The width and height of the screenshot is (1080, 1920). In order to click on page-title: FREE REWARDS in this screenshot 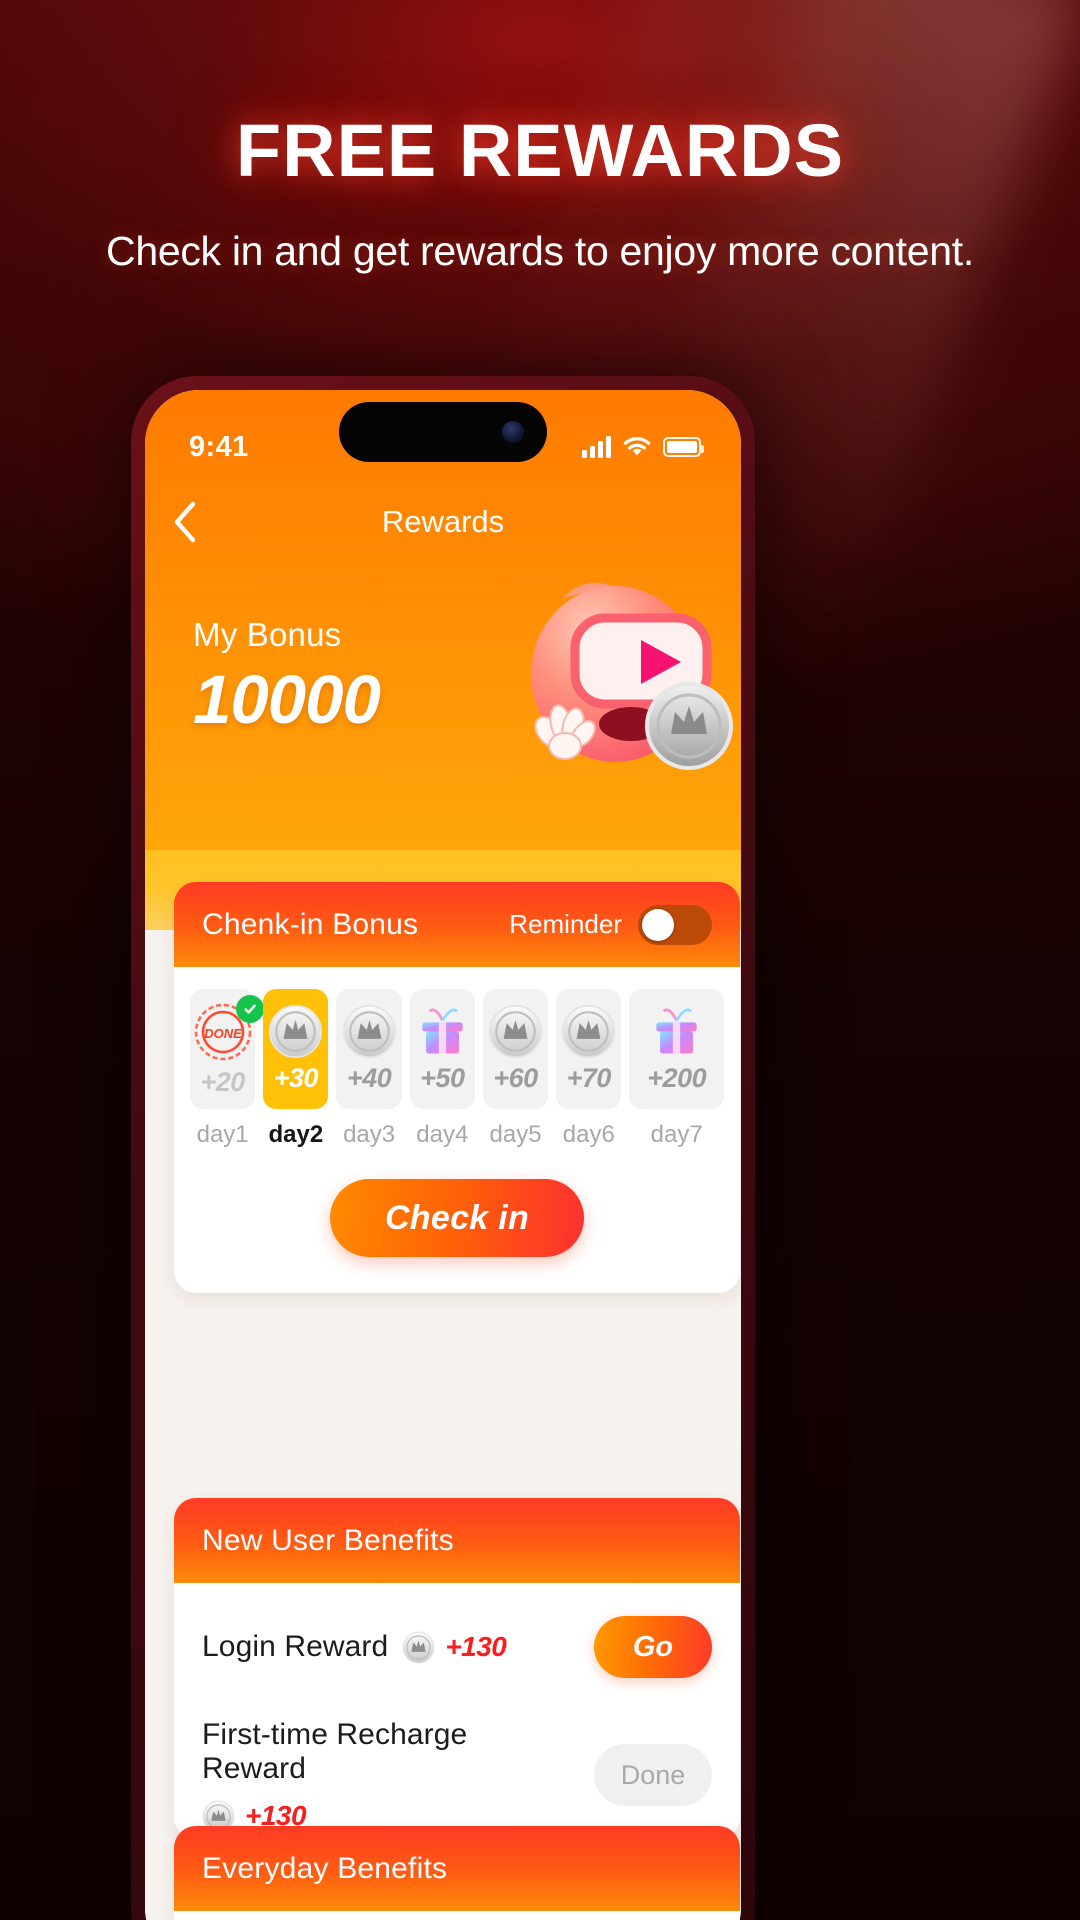, I will do `click(540, 150)`.